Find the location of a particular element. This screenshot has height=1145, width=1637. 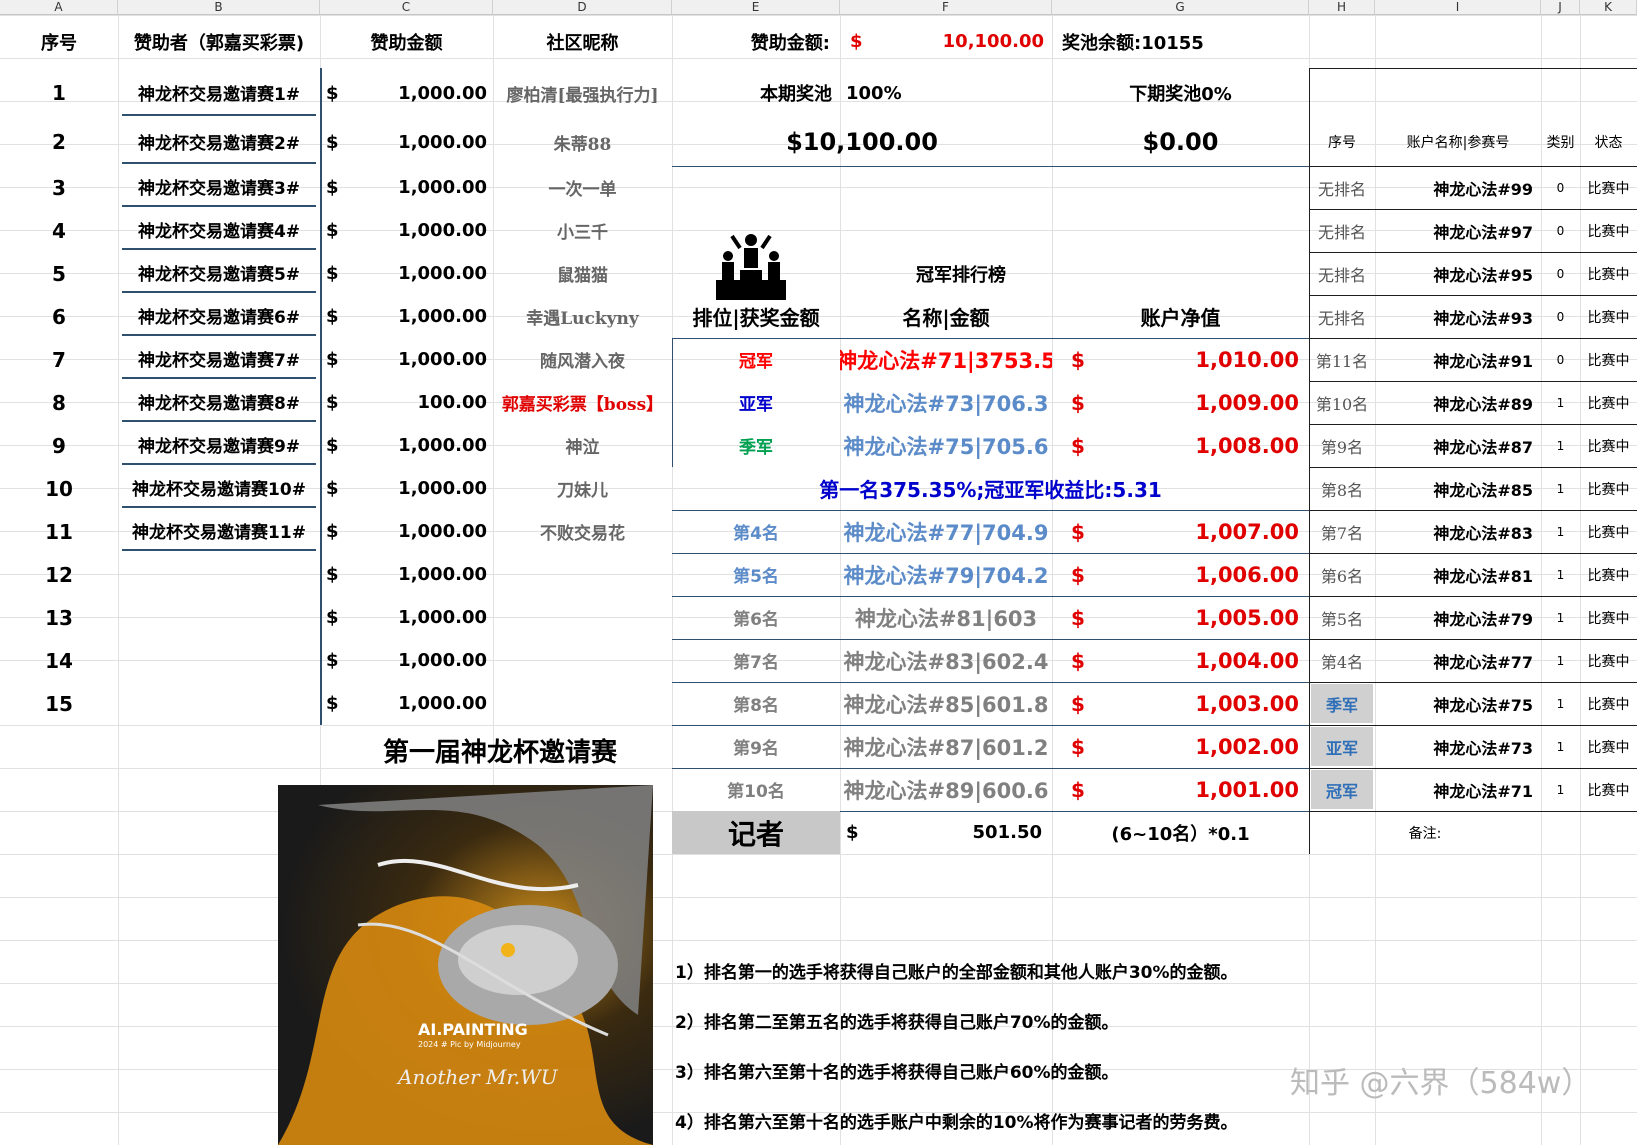

community-nick: 不败交易花 is located at coordinates (582, 531).